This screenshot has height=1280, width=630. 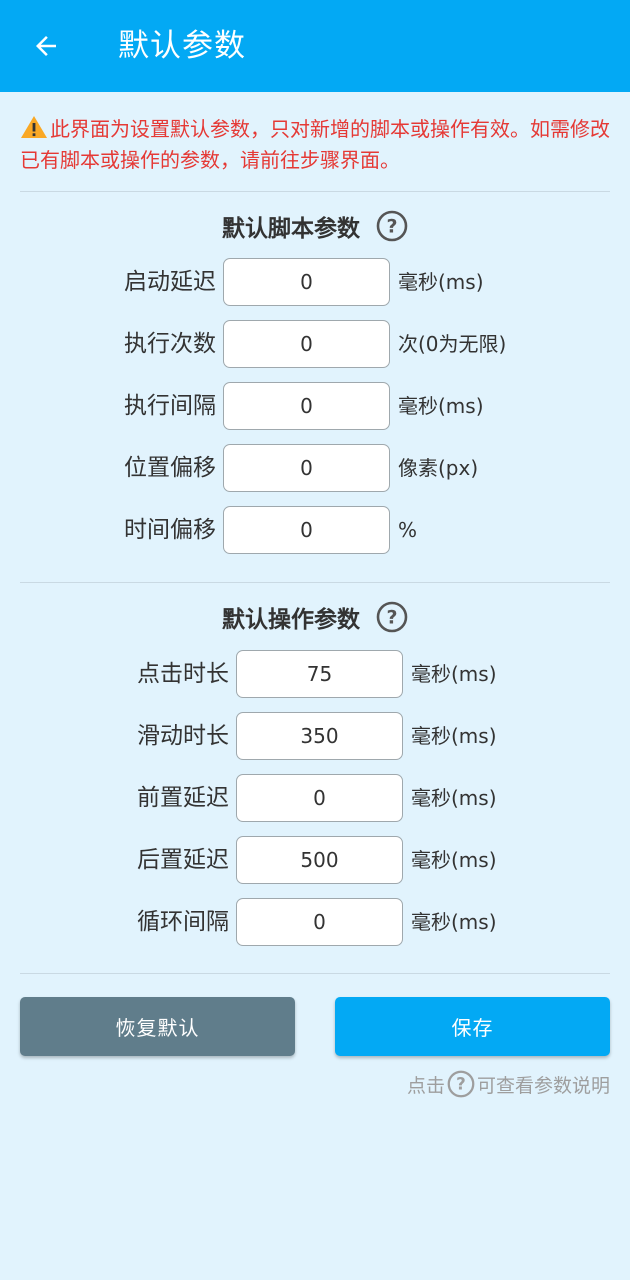 I want to click on reset-defaults-button: 恢复默认, so click(x=157, y=1026).